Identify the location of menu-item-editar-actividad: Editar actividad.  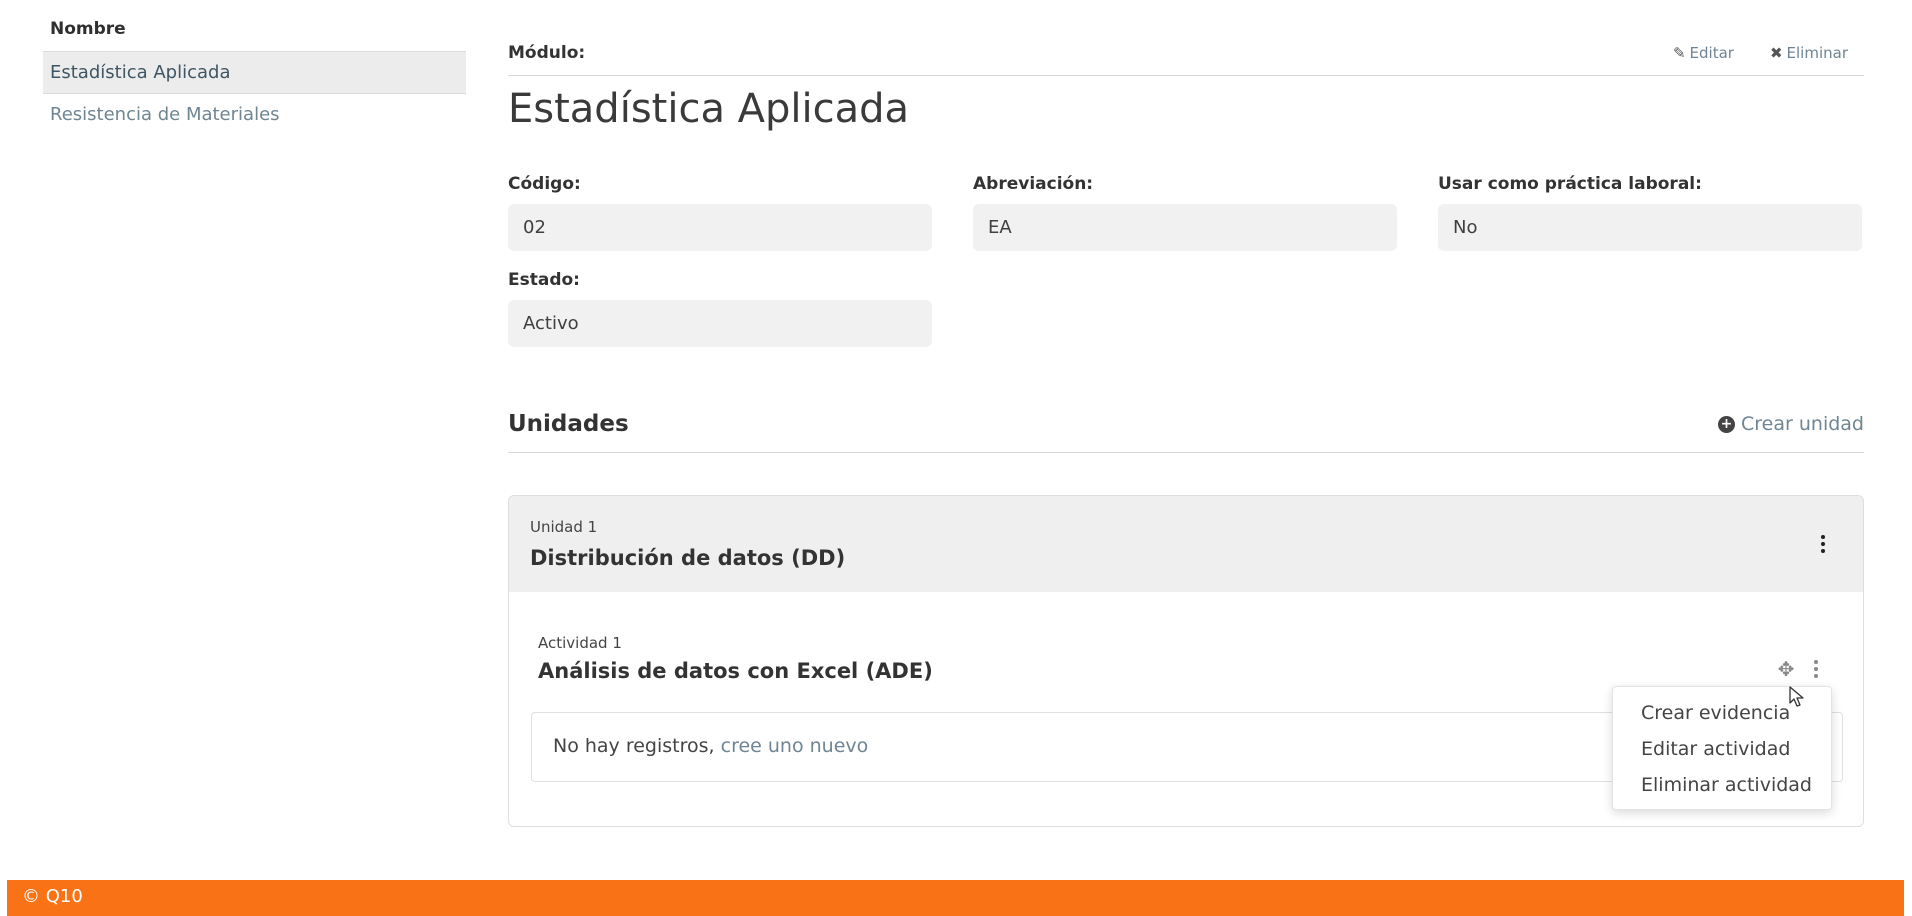
(1722, 749).